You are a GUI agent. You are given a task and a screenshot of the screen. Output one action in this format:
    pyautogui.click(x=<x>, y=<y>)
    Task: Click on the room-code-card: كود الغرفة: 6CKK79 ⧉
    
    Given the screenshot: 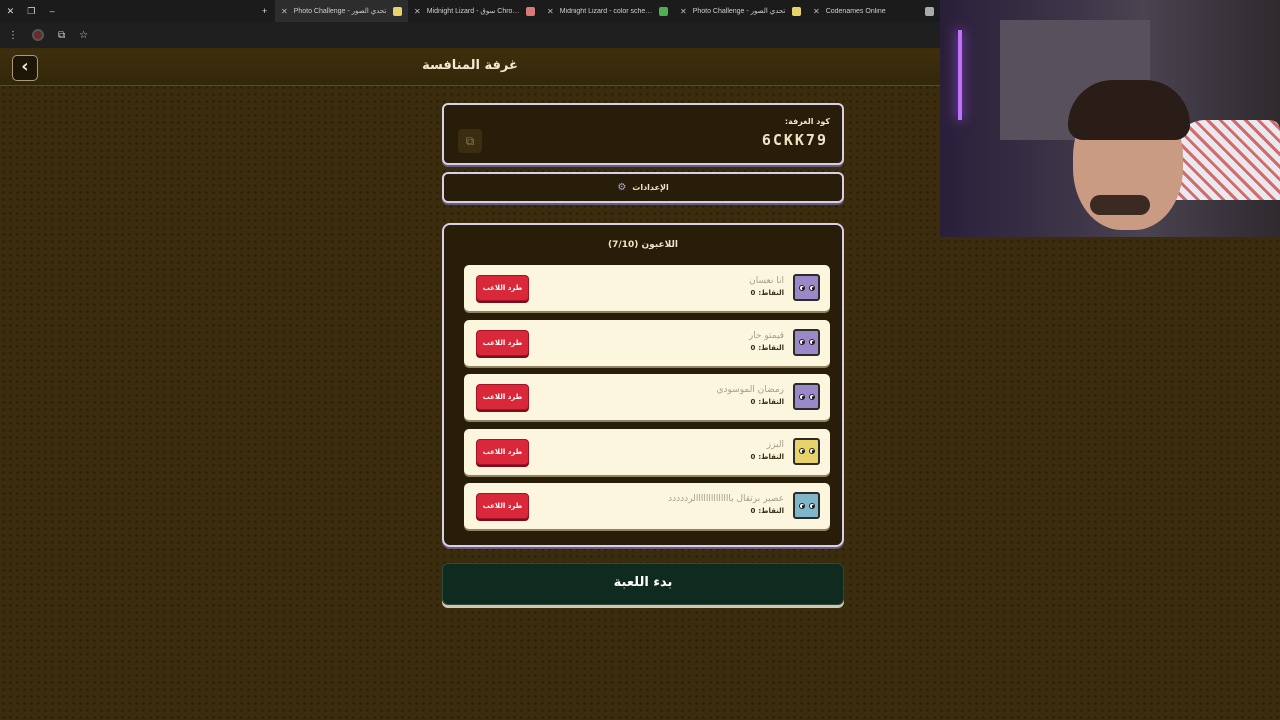 What is the action you would take?
    pyautogui.click(x=643, y=134)
    